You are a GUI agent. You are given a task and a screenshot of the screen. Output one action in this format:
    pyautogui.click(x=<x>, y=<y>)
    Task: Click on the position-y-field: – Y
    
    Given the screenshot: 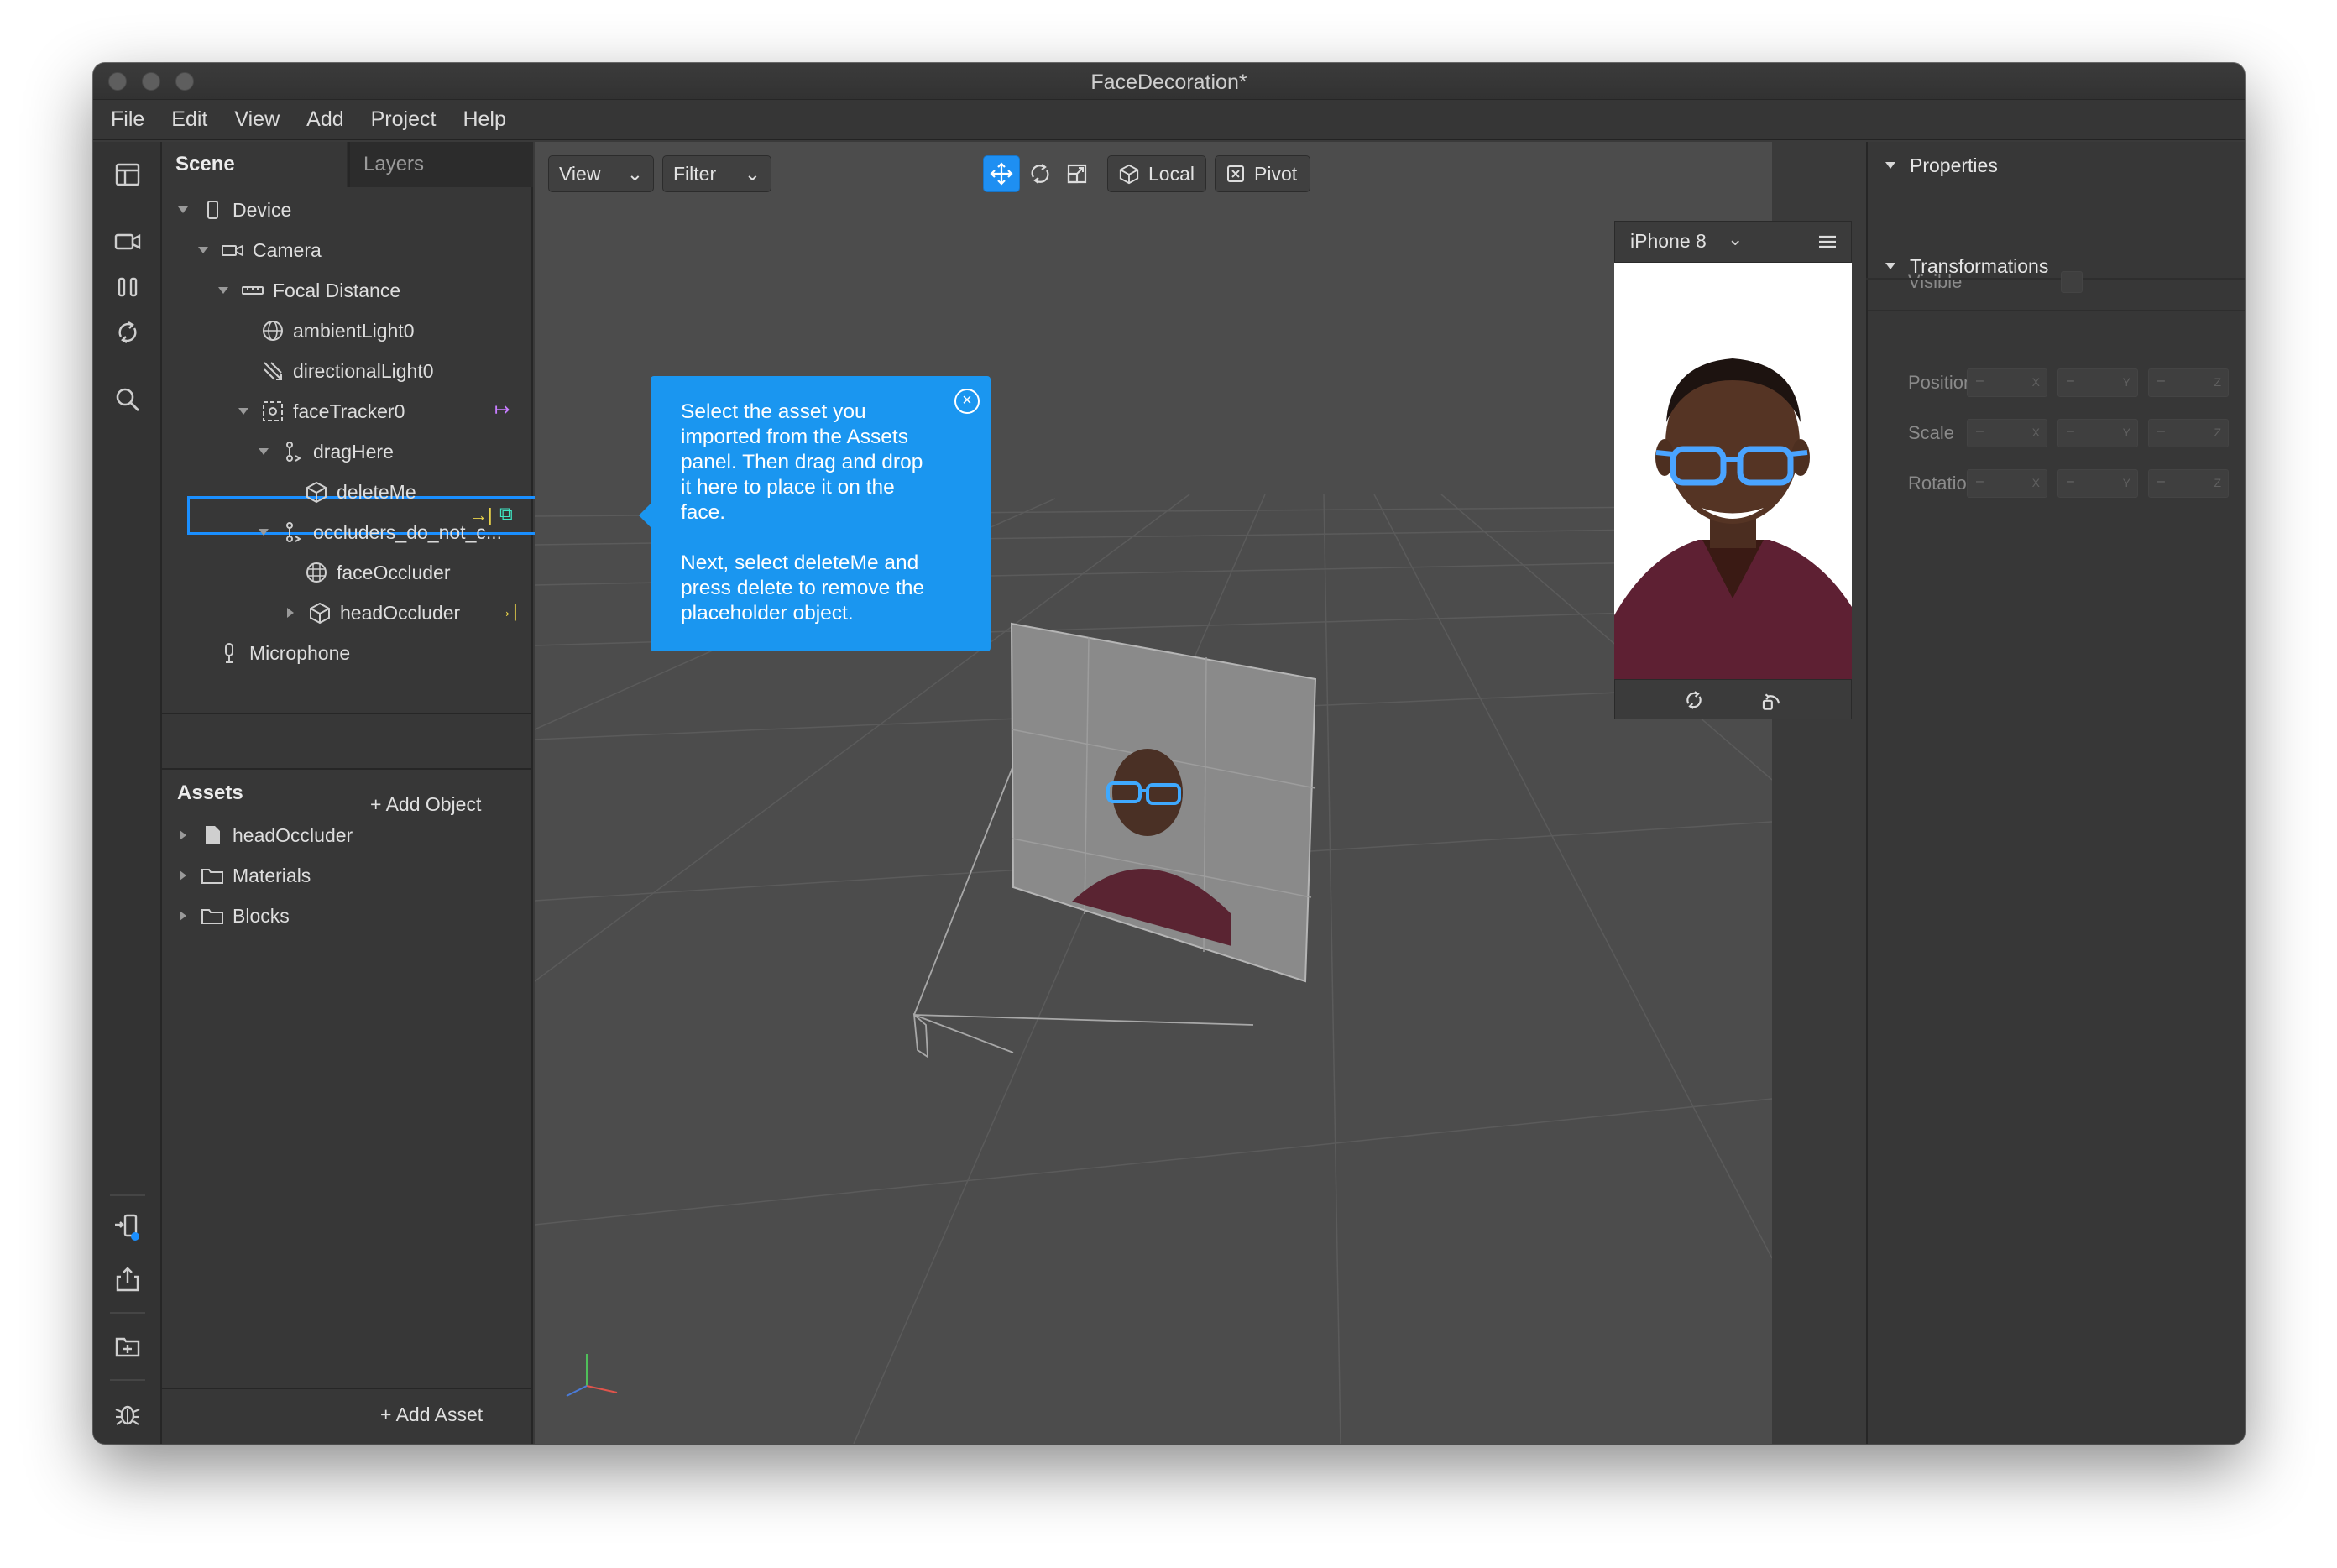 What is the action you would take?
    pyautogui.click(x=2097, y=382)
    